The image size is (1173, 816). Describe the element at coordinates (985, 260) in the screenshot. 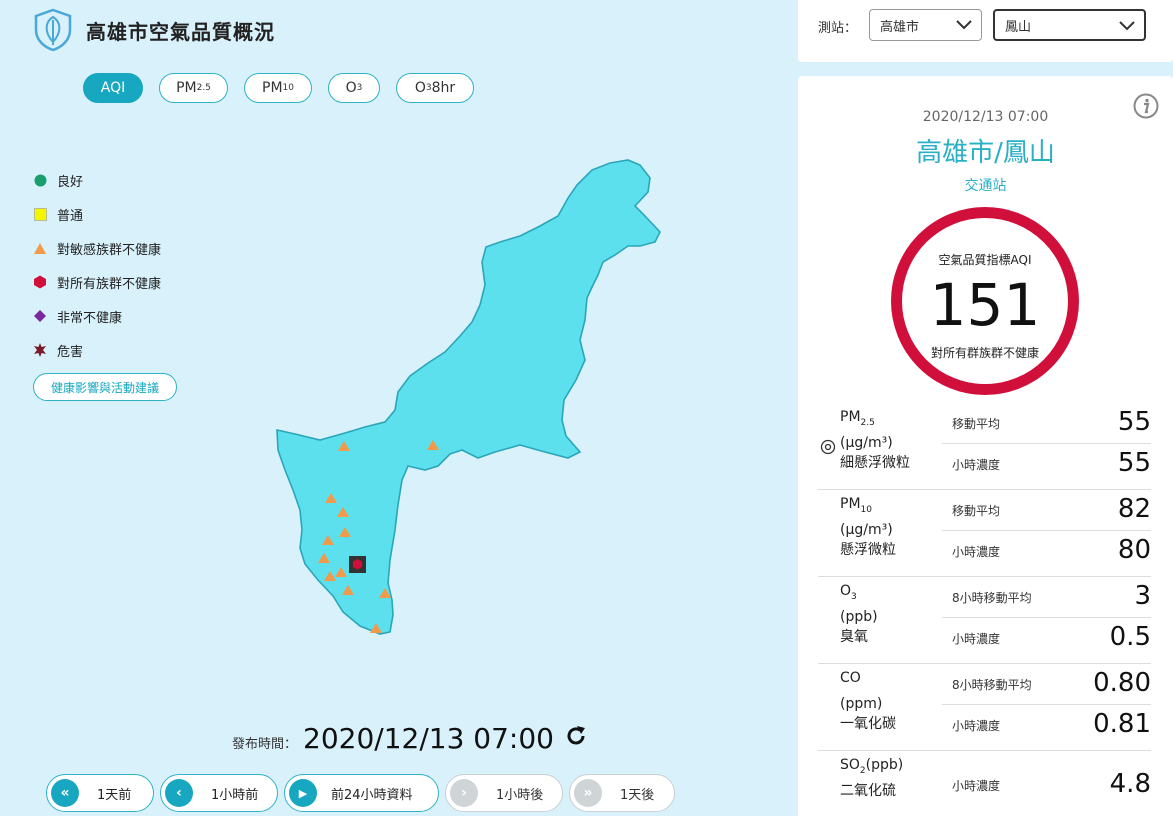

I see `aqi-label: 空氣品質指標AQI` at that location.